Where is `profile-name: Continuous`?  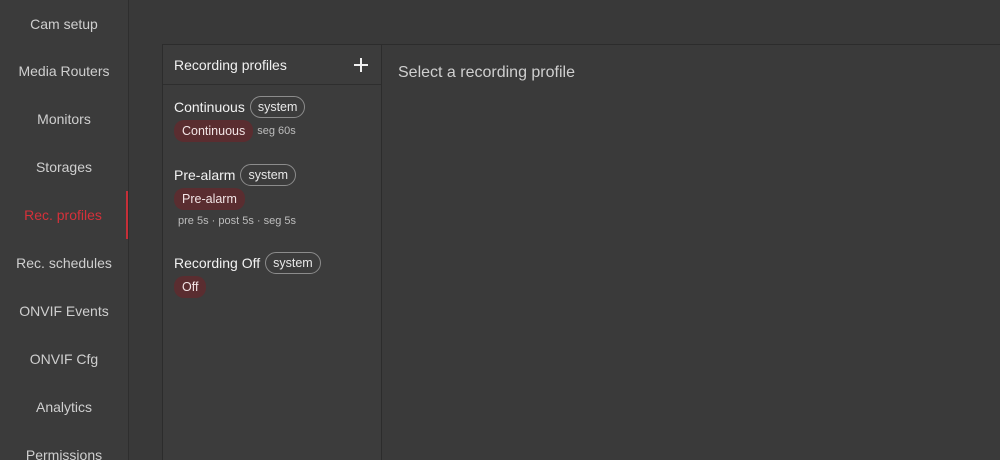 profile-name: Continuous is located at coordinates (209, 107).